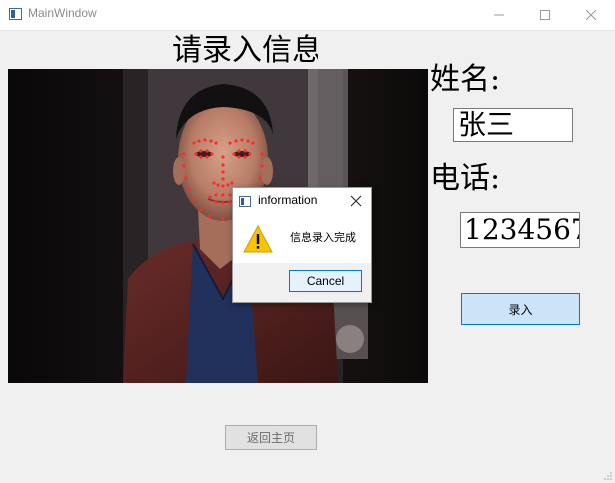 Image resolution: width=615 pixels, height=483 pixels. I want to click on dialog-cancel-button: Cancel, so click(325, 281).